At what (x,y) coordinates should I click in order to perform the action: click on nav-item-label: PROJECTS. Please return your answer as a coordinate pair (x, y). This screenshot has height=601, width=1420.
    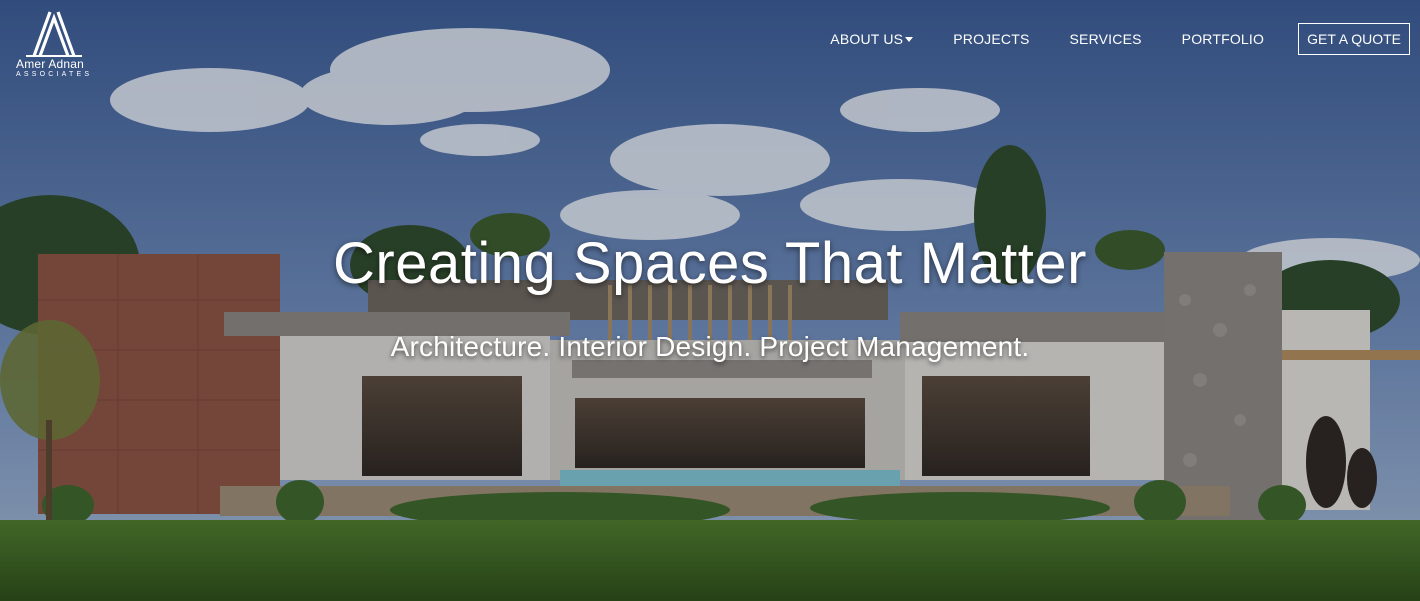
    Looking at the image, I should click on (991, 39).